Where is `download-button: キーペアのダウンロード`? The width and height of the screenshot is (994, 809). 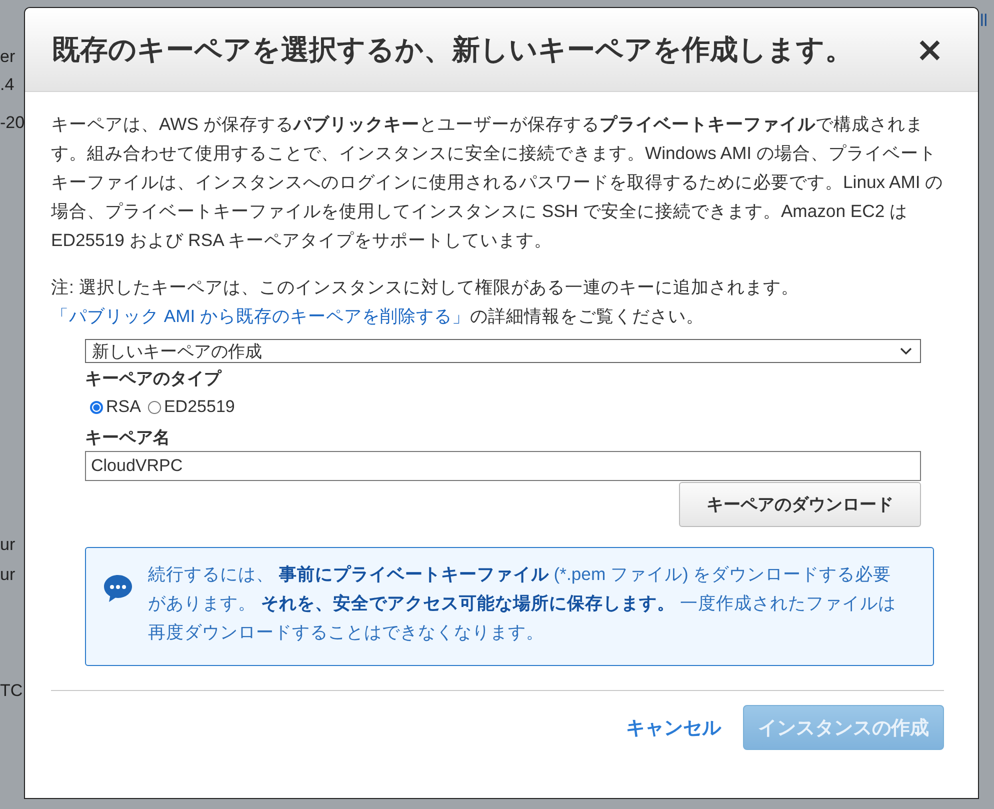
download-button: キーペアのダウンロード is located at coordinates (800, 504).